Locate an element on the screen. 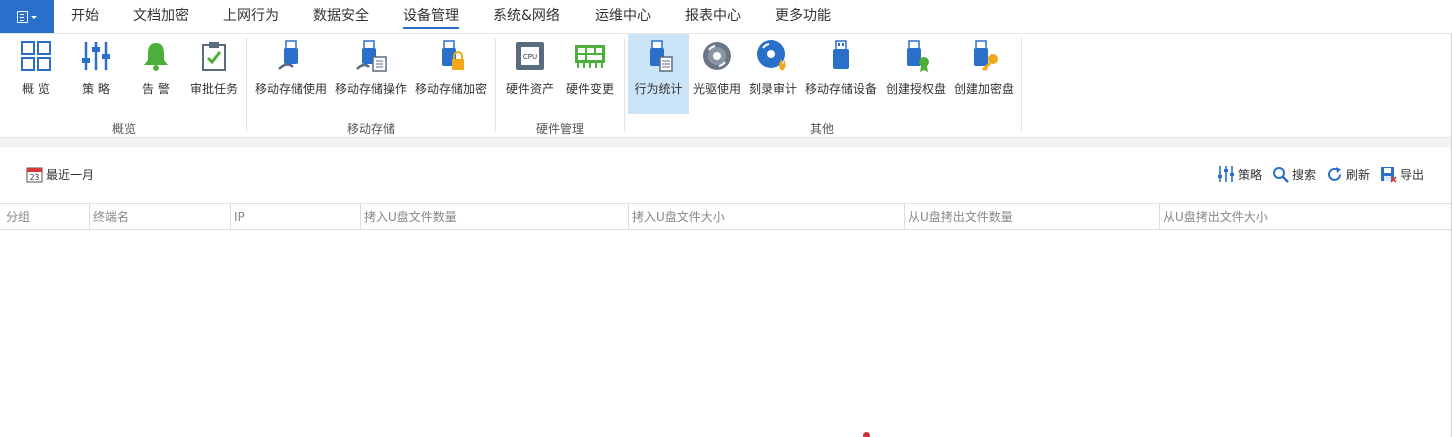  alarm-bell-icon is located at coordinates (156, 56).